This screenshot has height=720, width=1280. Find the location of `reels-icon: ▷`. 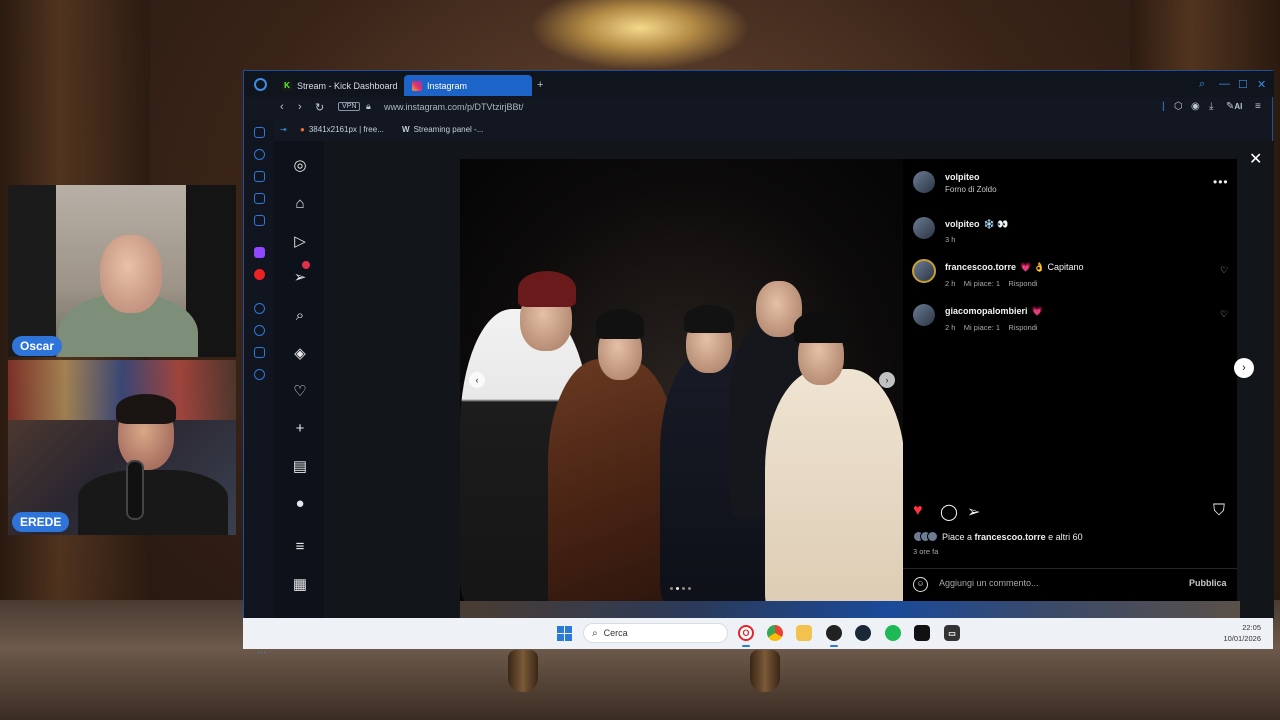

reels-icon: ▷ is located at coordinates (300, 242).